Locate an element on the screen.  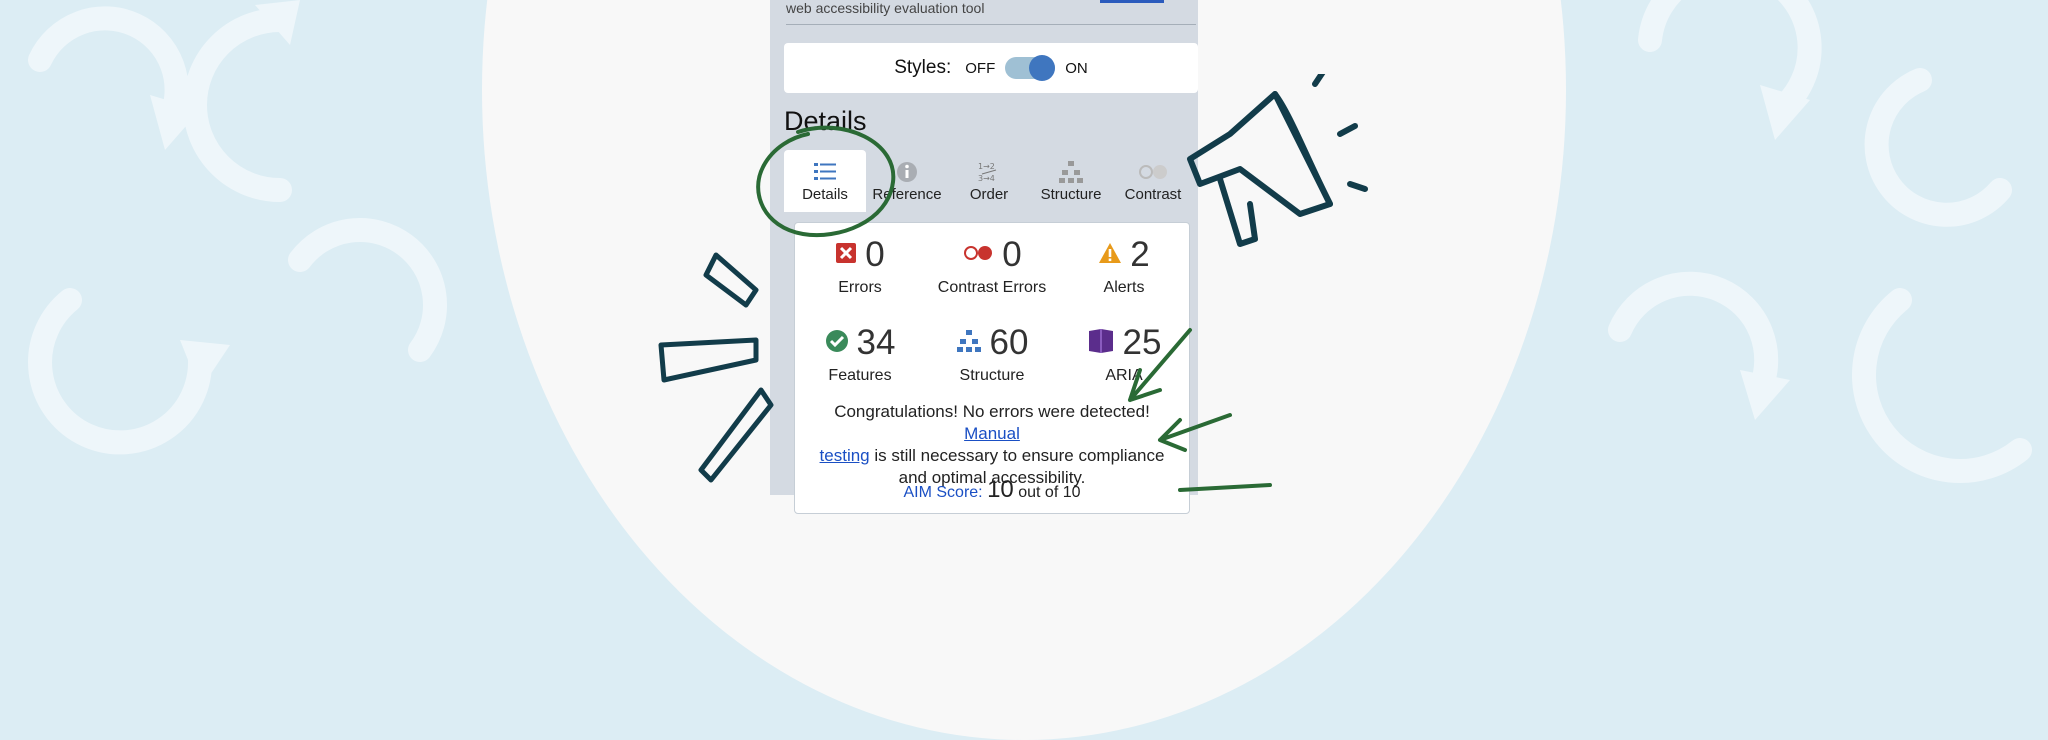
styles-on-label: ON is located at coordinates (1076, 68).